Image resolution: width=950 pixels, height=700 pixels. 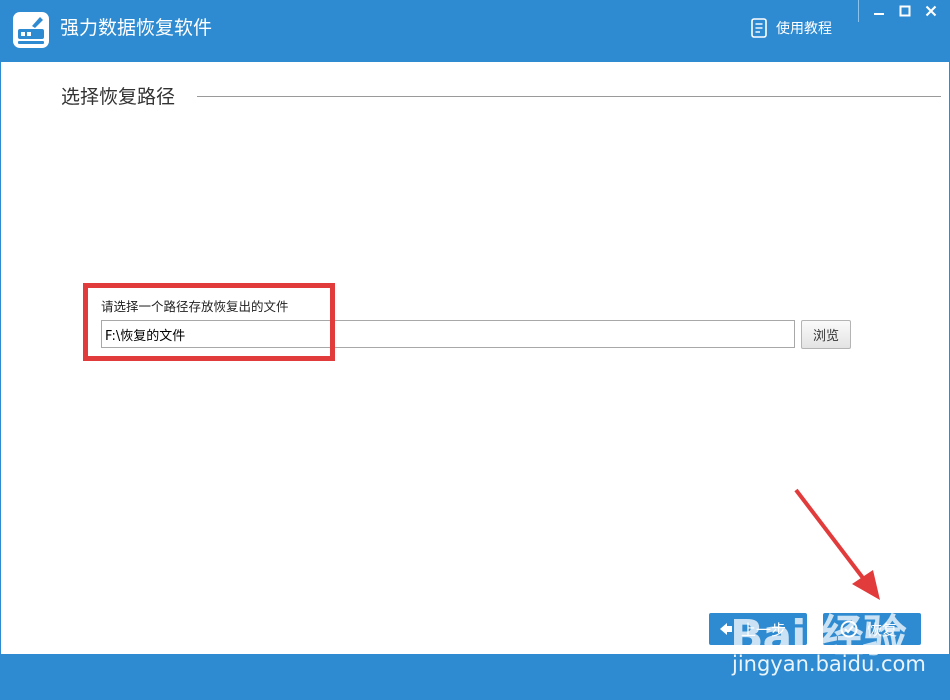 What do you see at coordinates (759, 28) in the screenshot?
I see `book-icon` at bounding box center [759, 28].